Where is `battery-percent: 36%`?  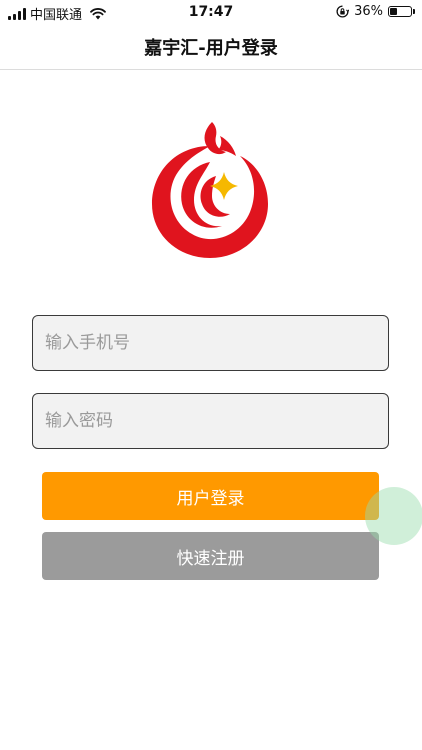
battery-percent: 36% is located at coordinates (368, 11).